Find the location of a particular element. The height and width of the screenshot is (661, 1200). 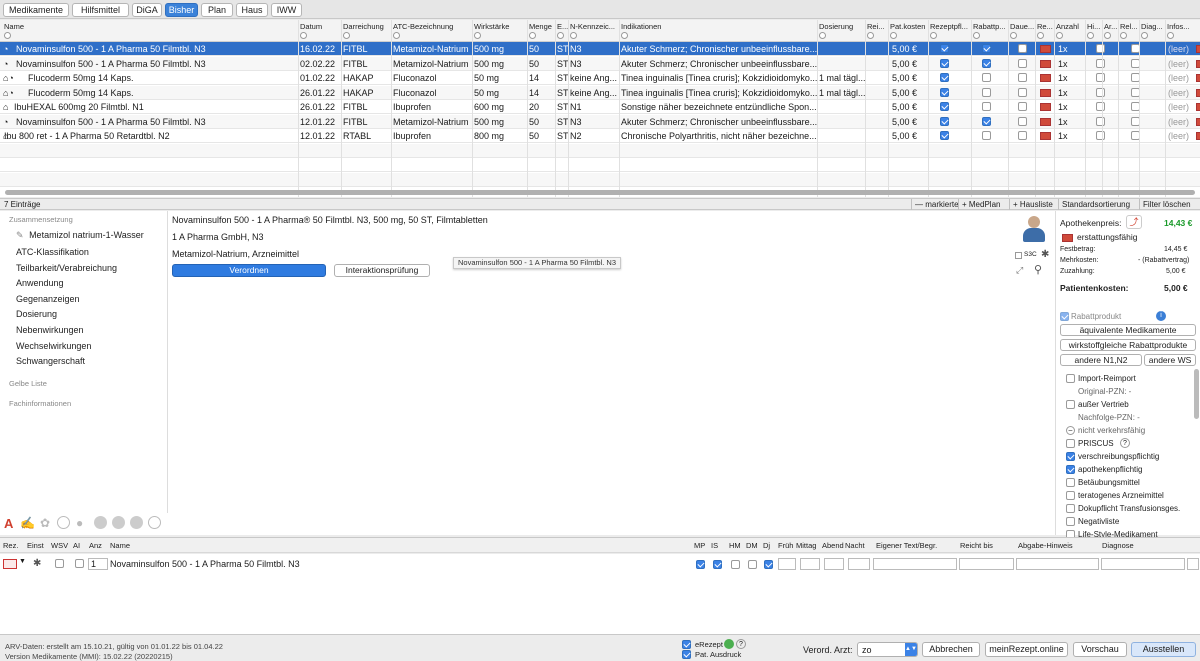

search-icon: ⚲ is located at coordinates (1038, 269).